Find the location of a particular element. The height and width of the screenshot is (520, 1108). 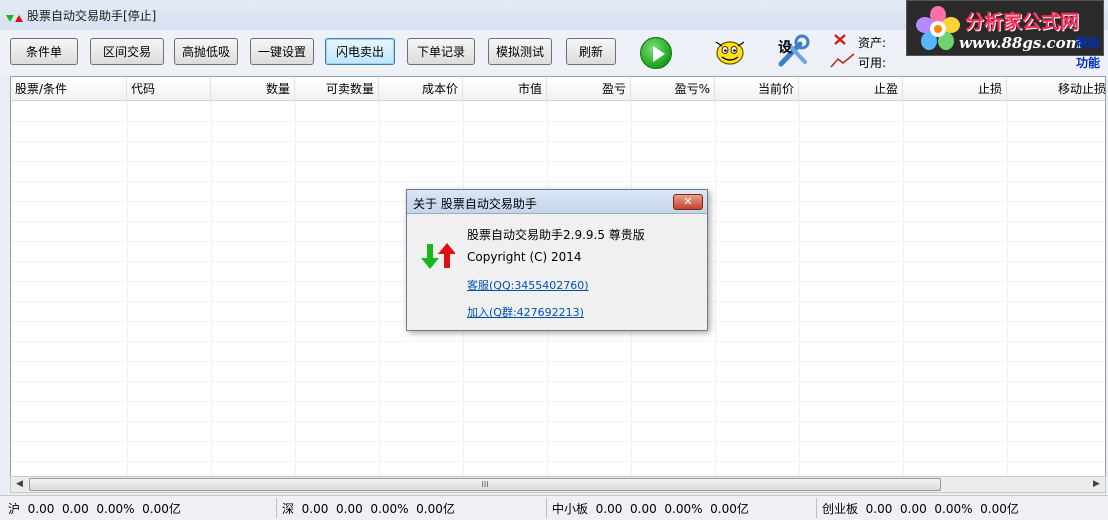

app-arrows-icon is located at coordinates (14, 15).